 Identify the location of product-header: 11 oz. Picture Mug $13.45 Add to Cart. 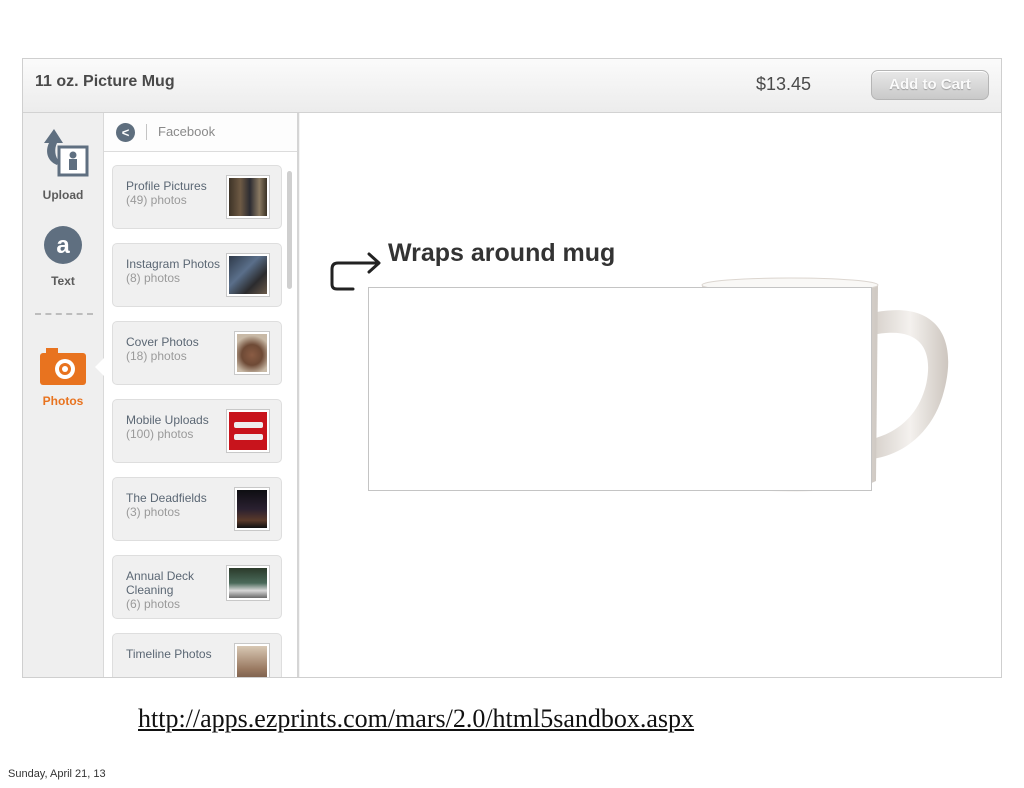
(512, 86).